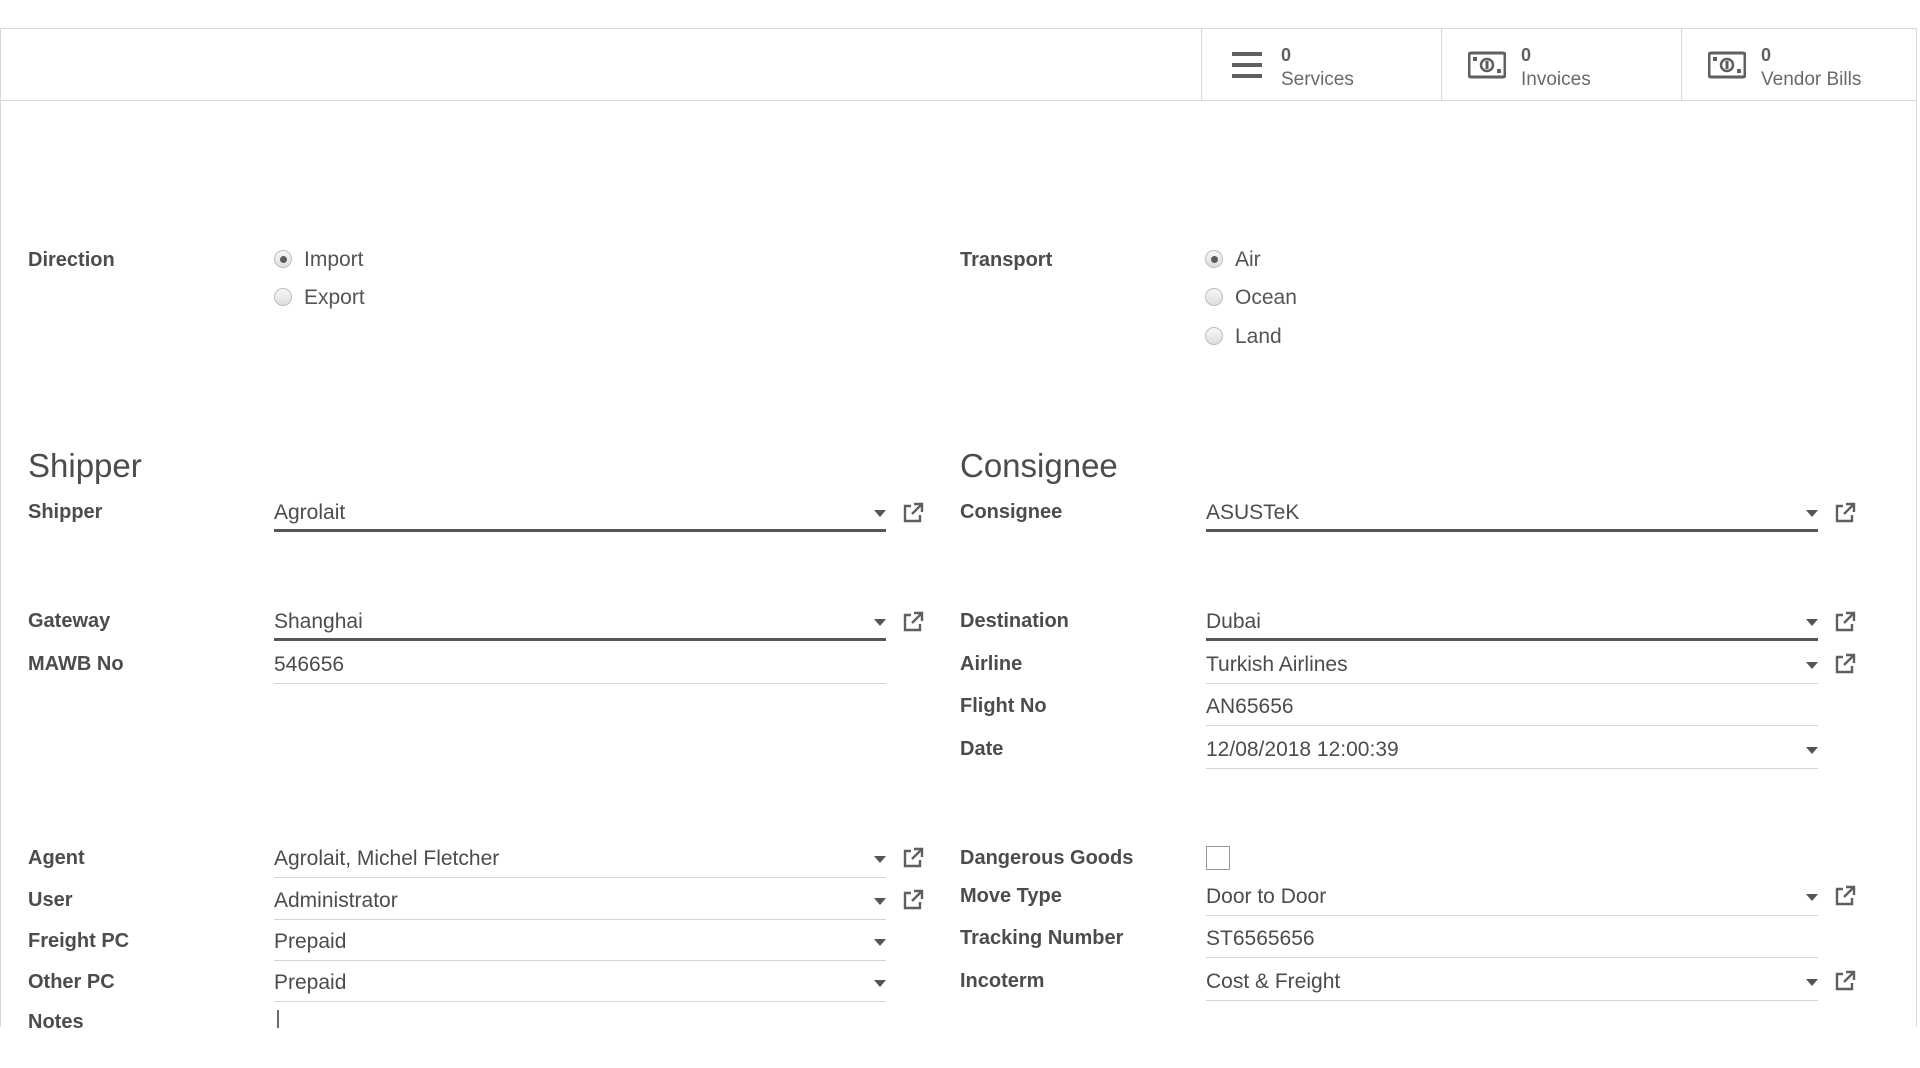 This screenshot has width=1920, height=1068. I want to click on shipper-field: Agrolait, so click(580, 515).